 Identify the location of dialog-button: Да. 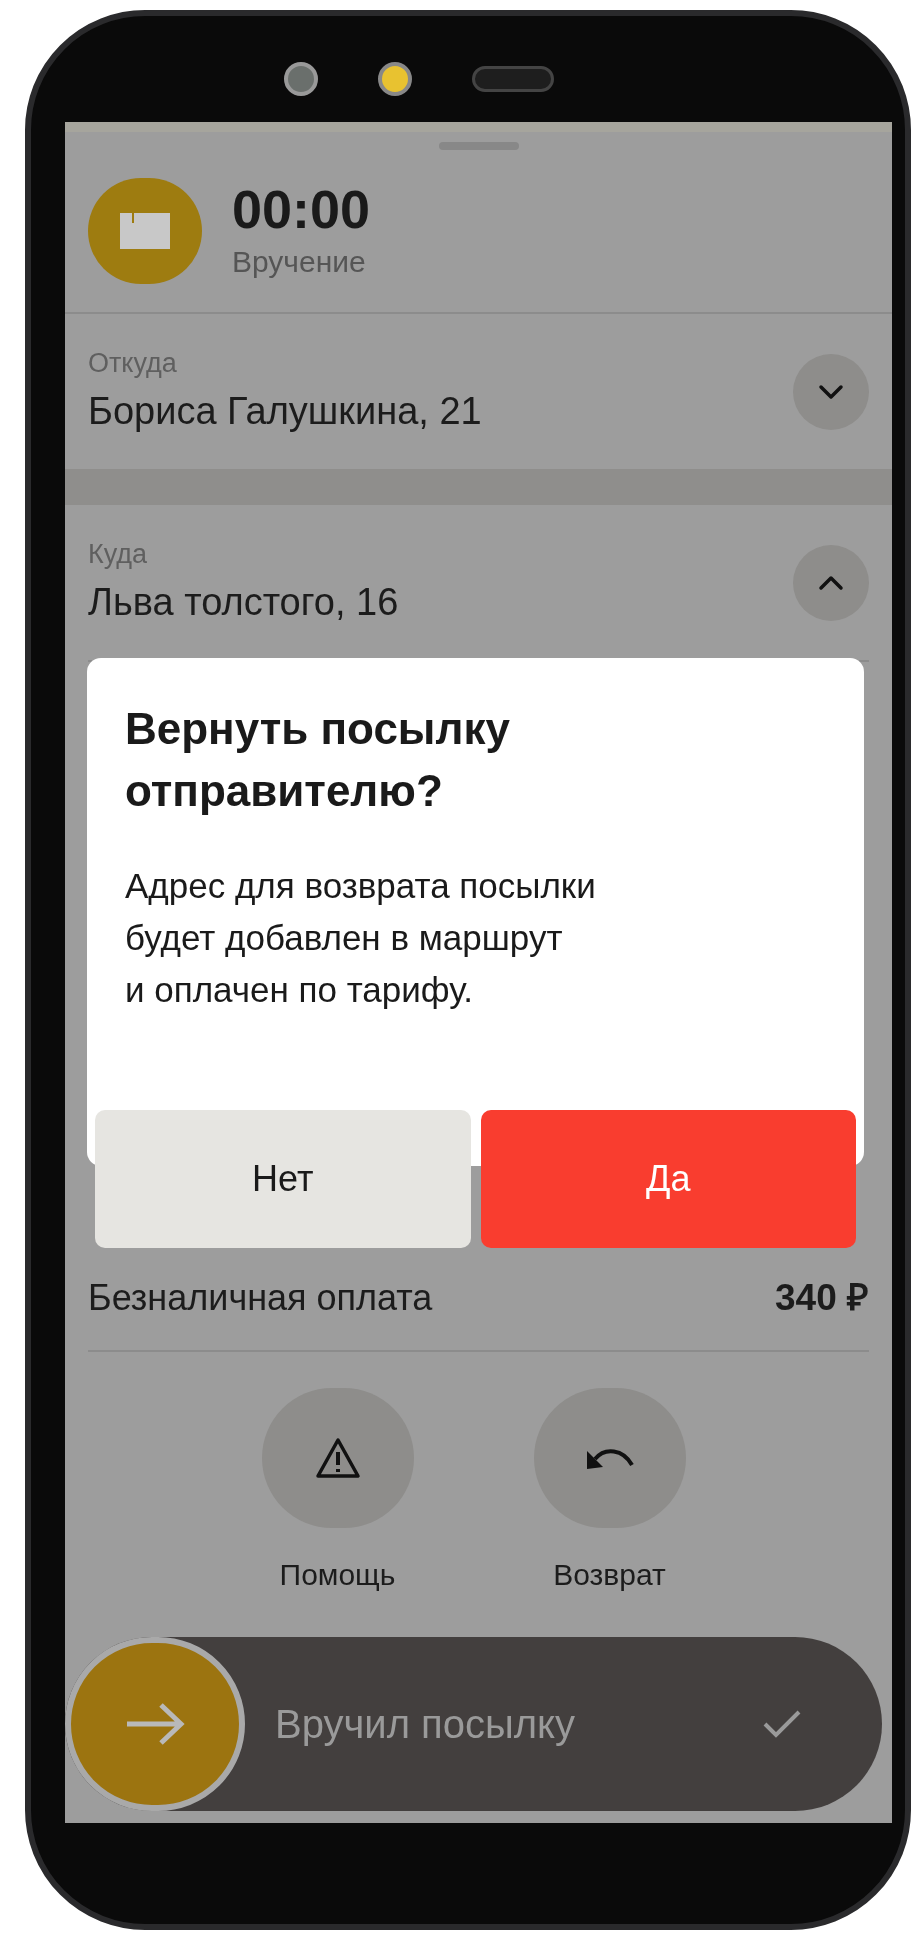
(668, 1179).